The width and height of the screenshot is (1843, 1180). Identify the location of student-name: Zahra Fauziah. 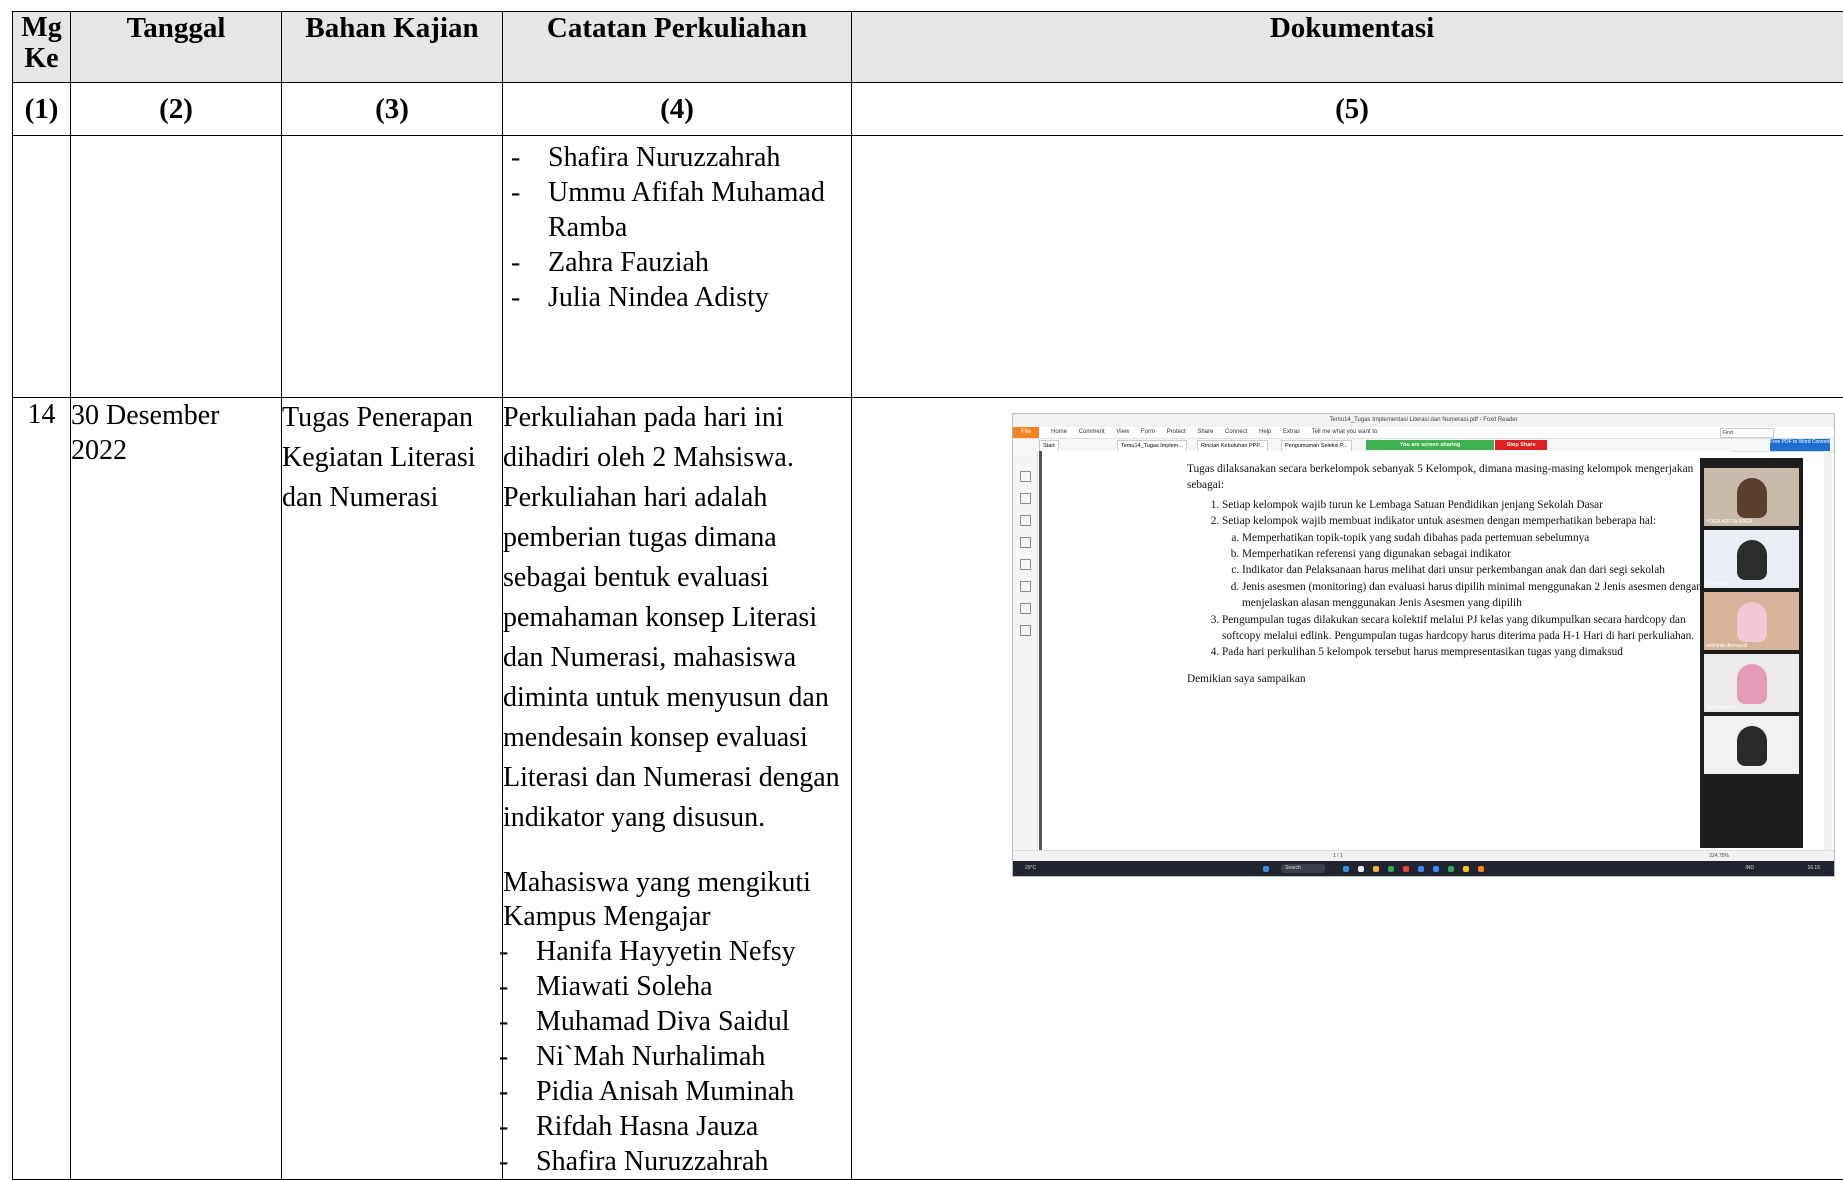
(677, 262).